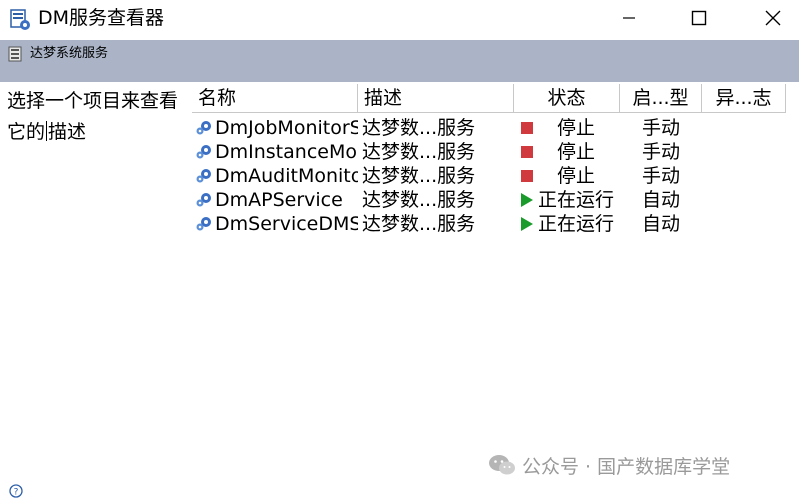  What do you see at coordinates (286, 152) in the screenshot?
I see `service-name: DmInstanceMonitorService` at bounding box center [286, 152].